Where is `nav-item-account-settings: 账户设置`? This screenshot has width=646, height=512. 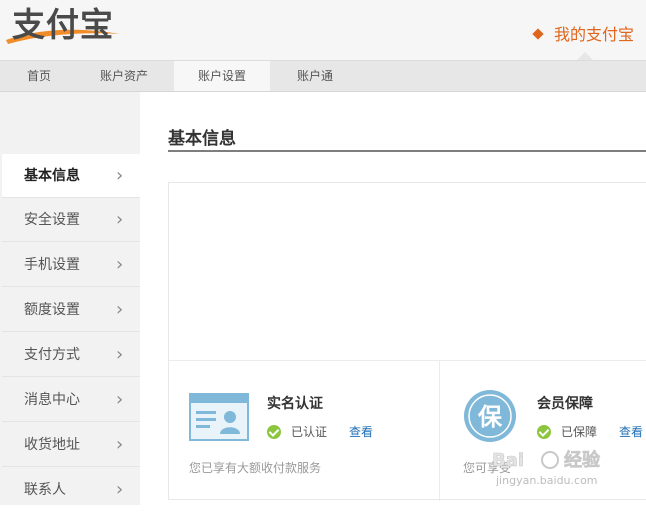 nav-item-account-settings: 账户设置 is located at coordinates (222, 76).